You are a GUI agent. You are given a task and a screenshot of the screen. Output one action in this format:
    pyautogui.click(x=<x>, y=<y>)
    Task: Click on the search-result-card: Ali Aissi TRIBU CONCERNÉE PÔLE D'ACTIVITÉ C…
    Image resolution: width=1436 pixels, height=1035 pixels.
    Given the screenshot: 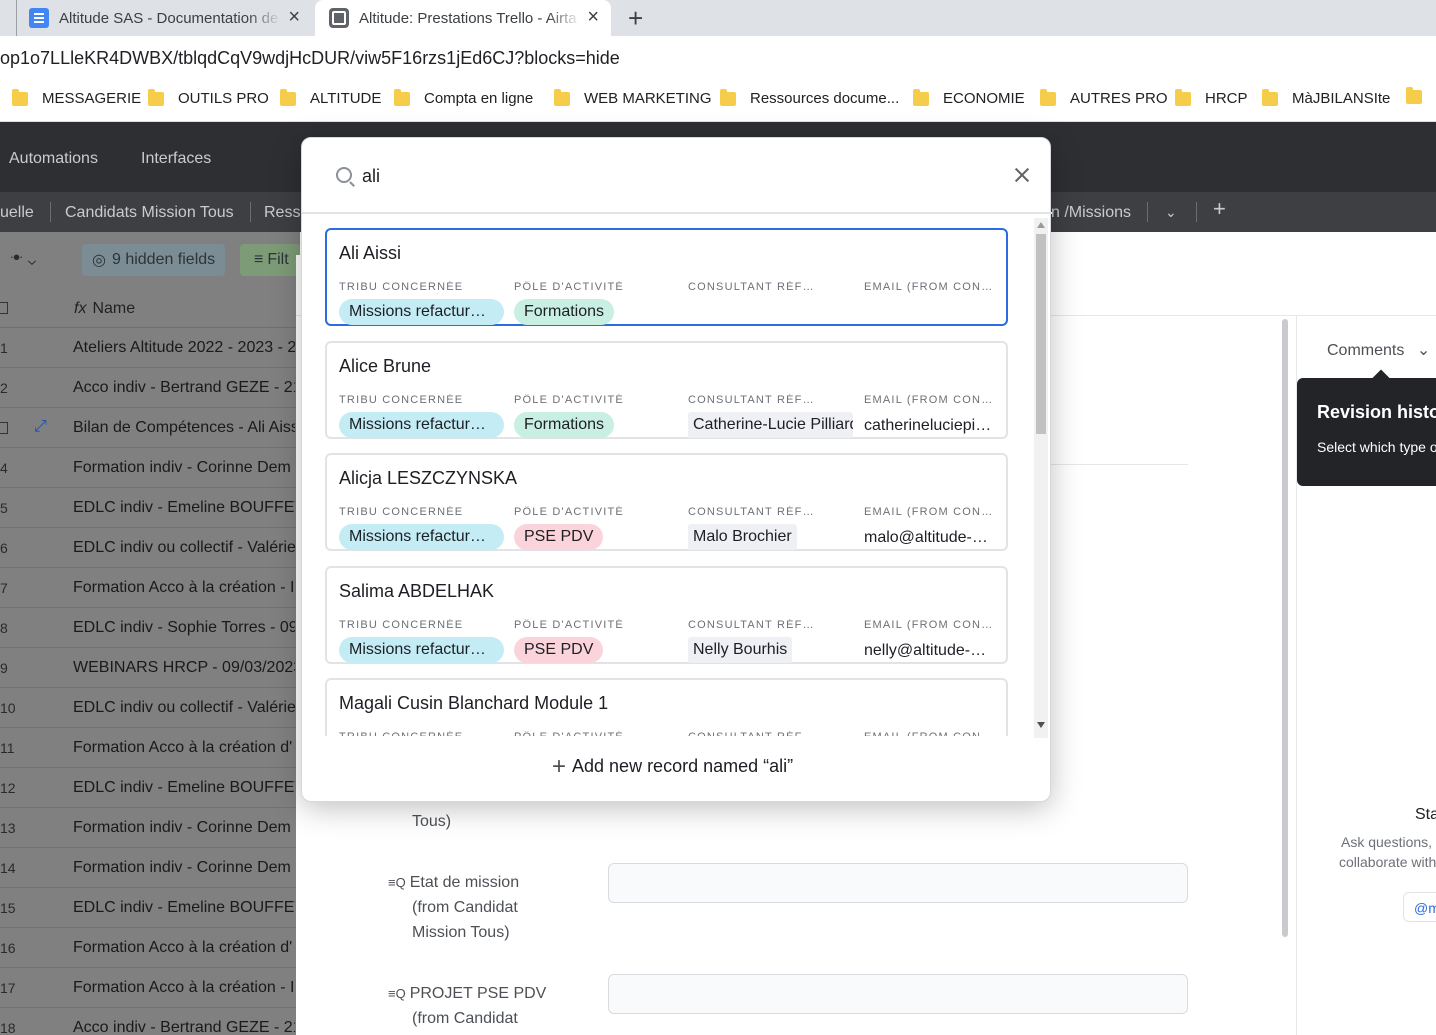 What is the action you would take?
    pyautogui.click(x=666, y=277)
    